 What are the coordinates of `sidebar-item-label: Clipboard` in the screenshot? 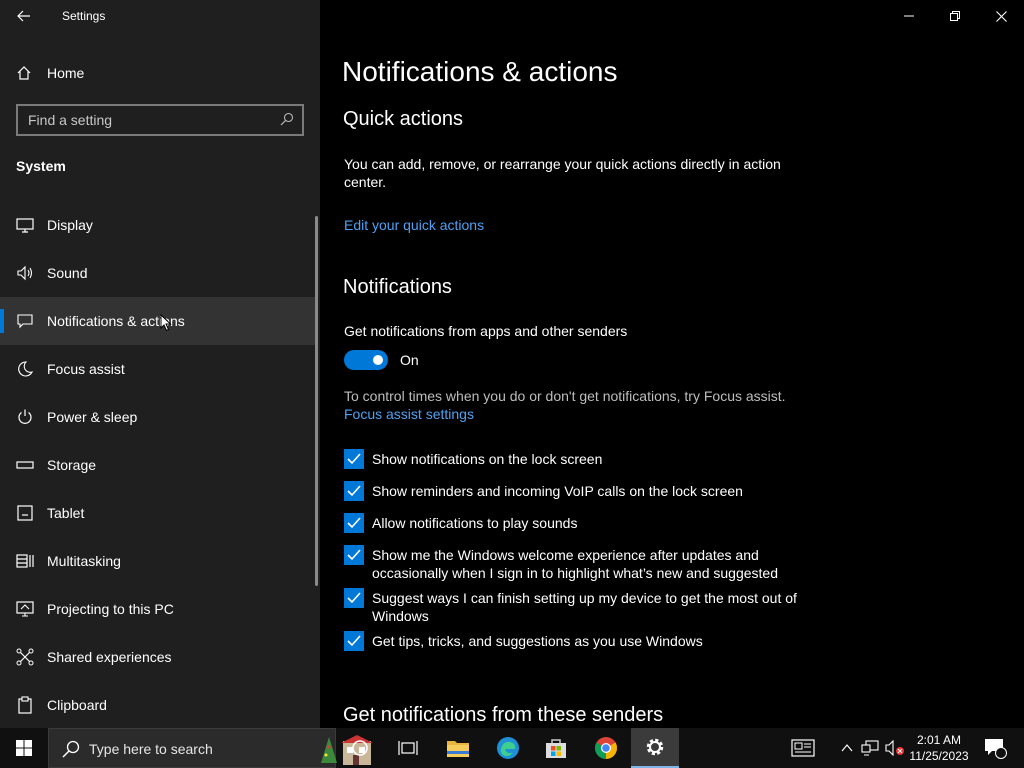 It's located at (77, 705).